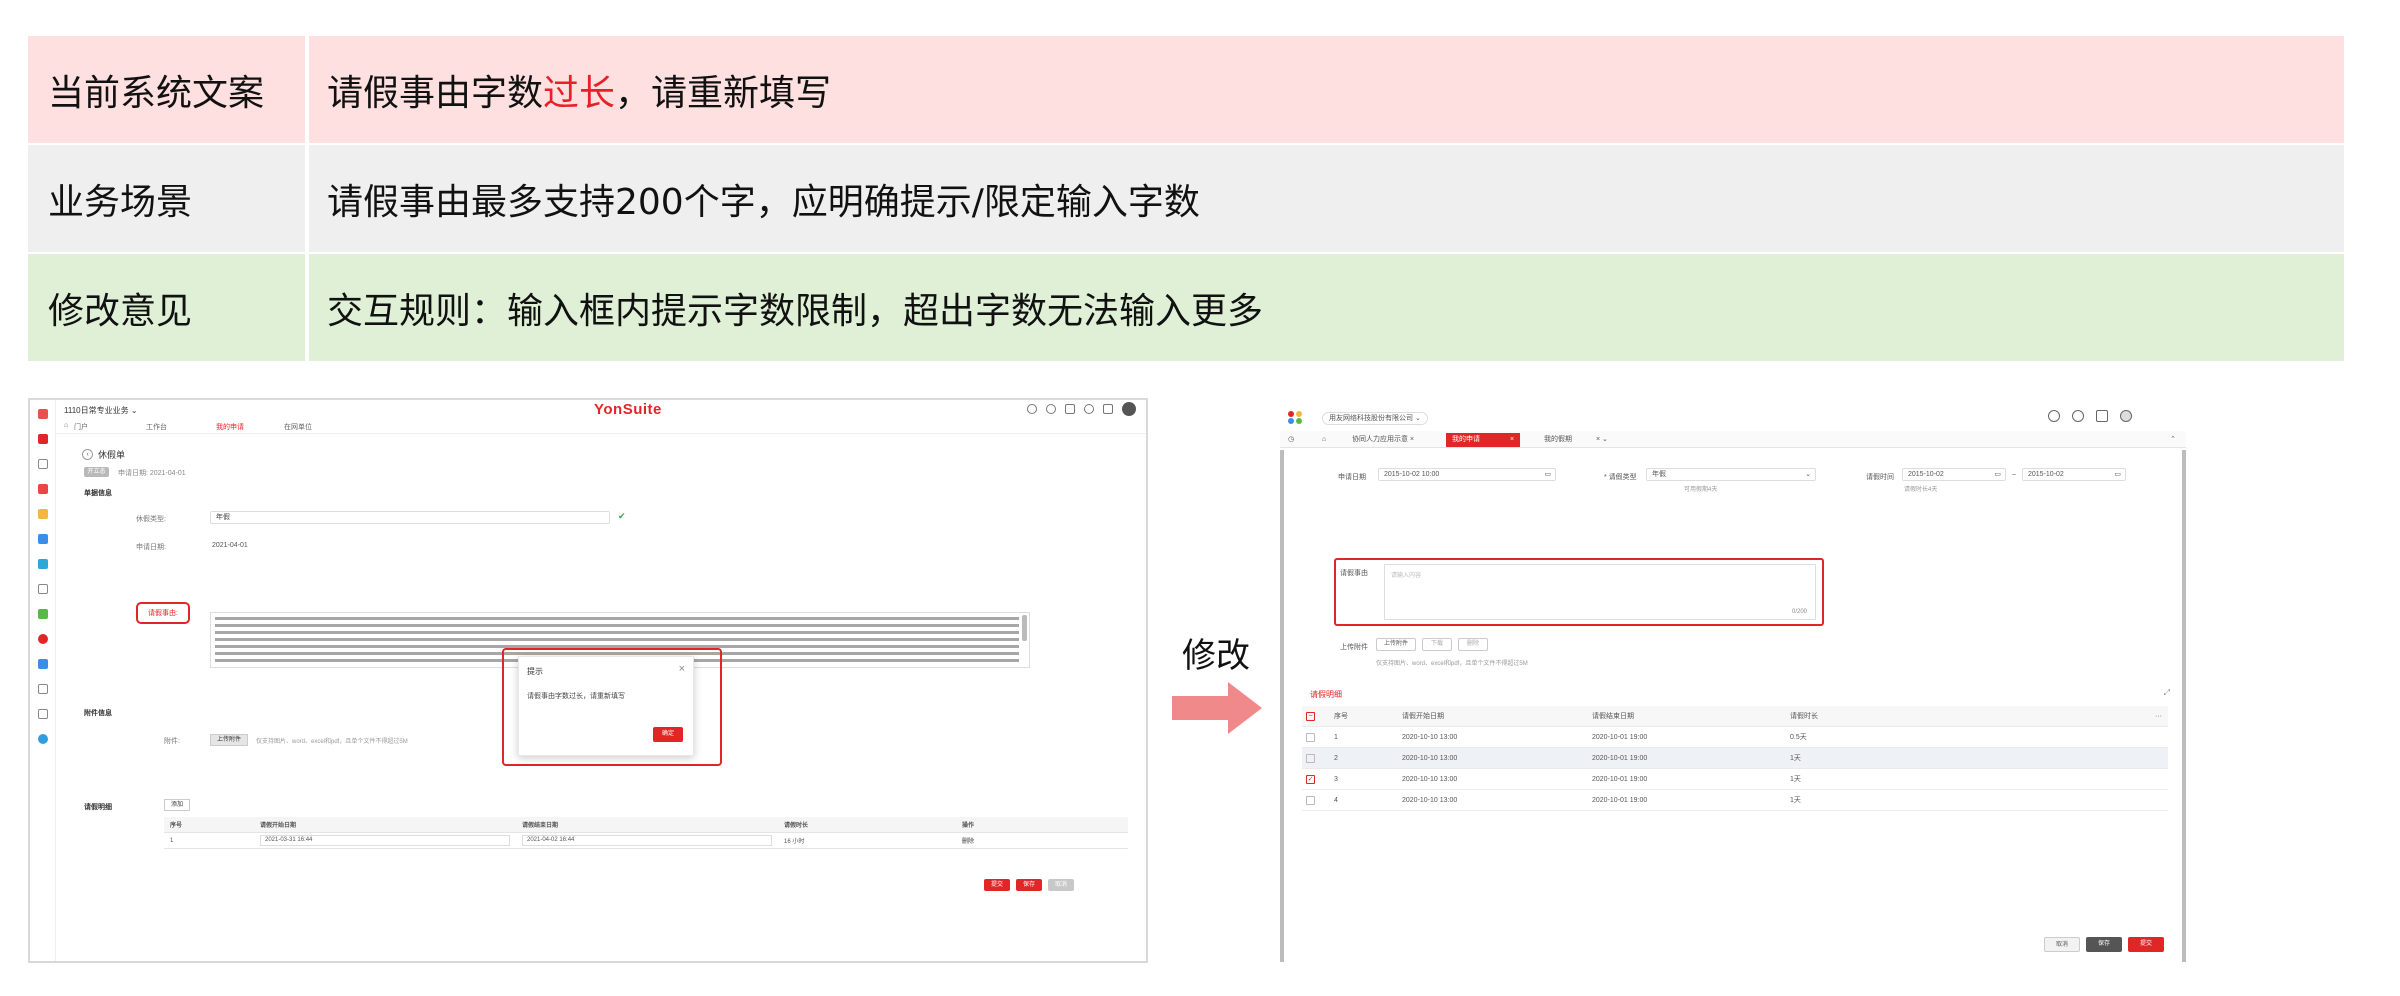  I want to click on revision-label: 修改意见, so click(166, 307).